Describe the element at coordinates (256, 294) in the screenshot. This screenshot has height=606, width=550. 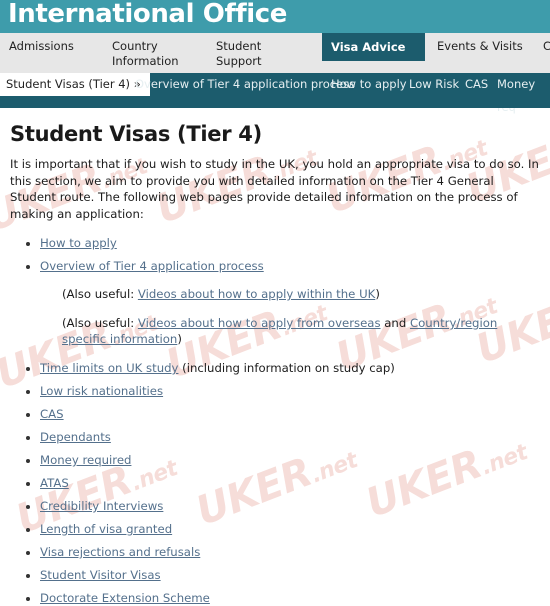
I see `note-link: Videos about how to apply within the UK` at that location.